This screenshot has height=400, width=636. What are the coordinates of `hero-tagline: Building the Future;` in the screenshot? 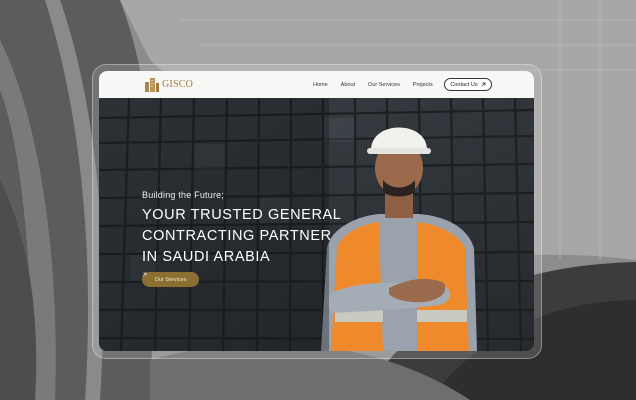 It's located at (183, 195).